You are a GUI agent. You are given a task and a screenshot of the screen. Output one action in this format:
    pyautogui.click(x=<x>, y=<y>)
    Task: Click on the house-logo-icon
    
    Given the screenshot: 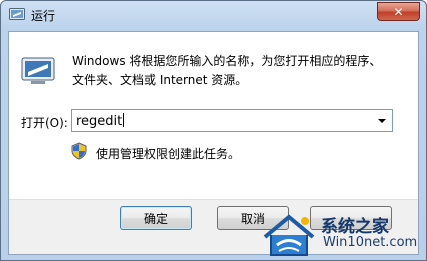 What is the action you would take?
    pyautogui.click(x=289, y=235)
    